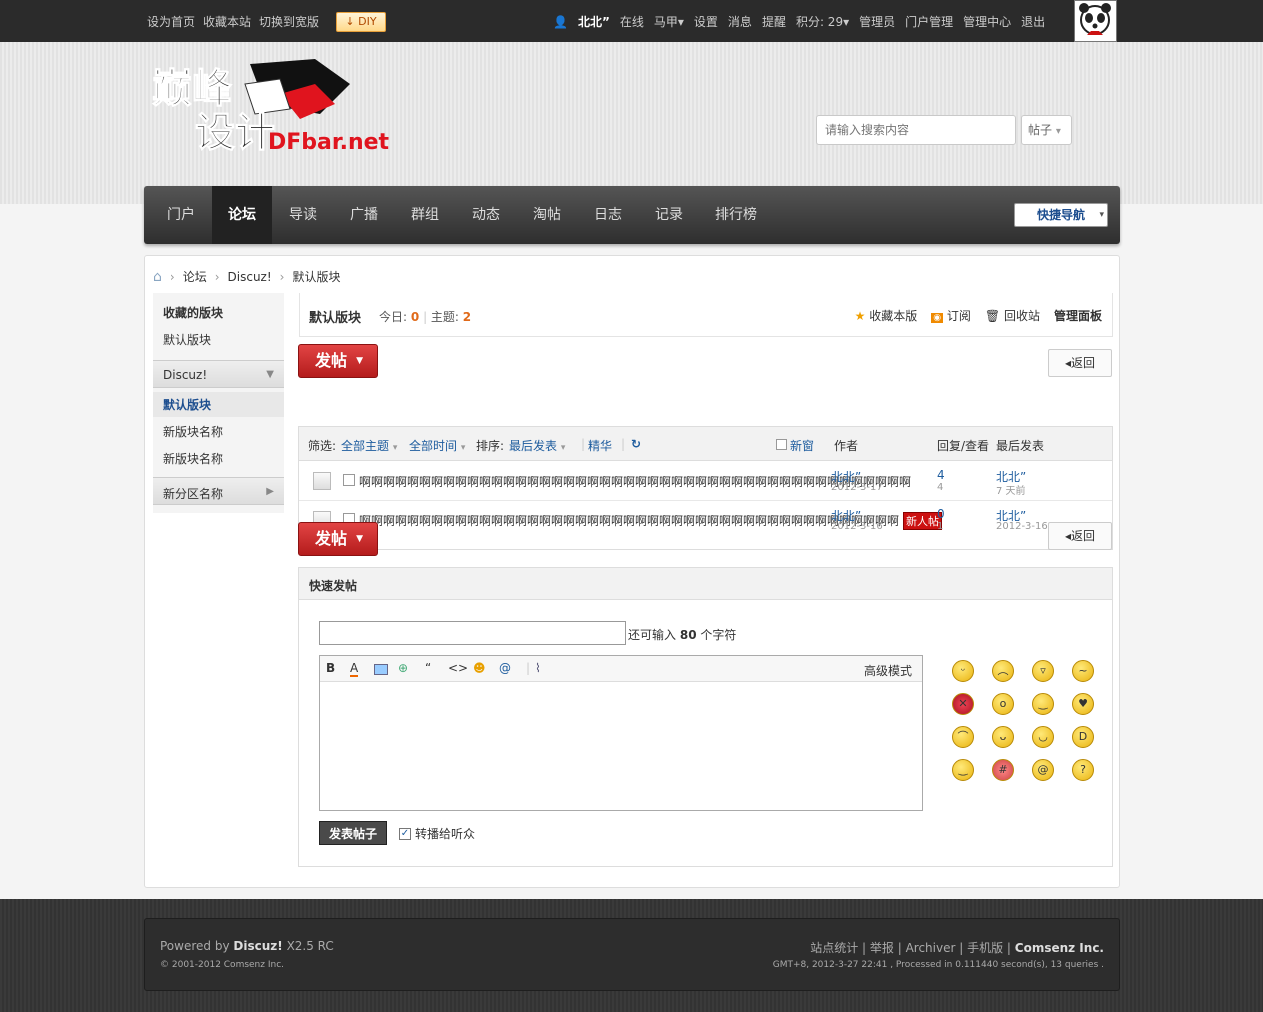 Image resolution: width=1263 pixels, height=1012 pixels. What do you see at coordinates (1003, 737) in the screenshot?
I see `tongue-icon: ᴗ` at bounding box center [1003, 737].